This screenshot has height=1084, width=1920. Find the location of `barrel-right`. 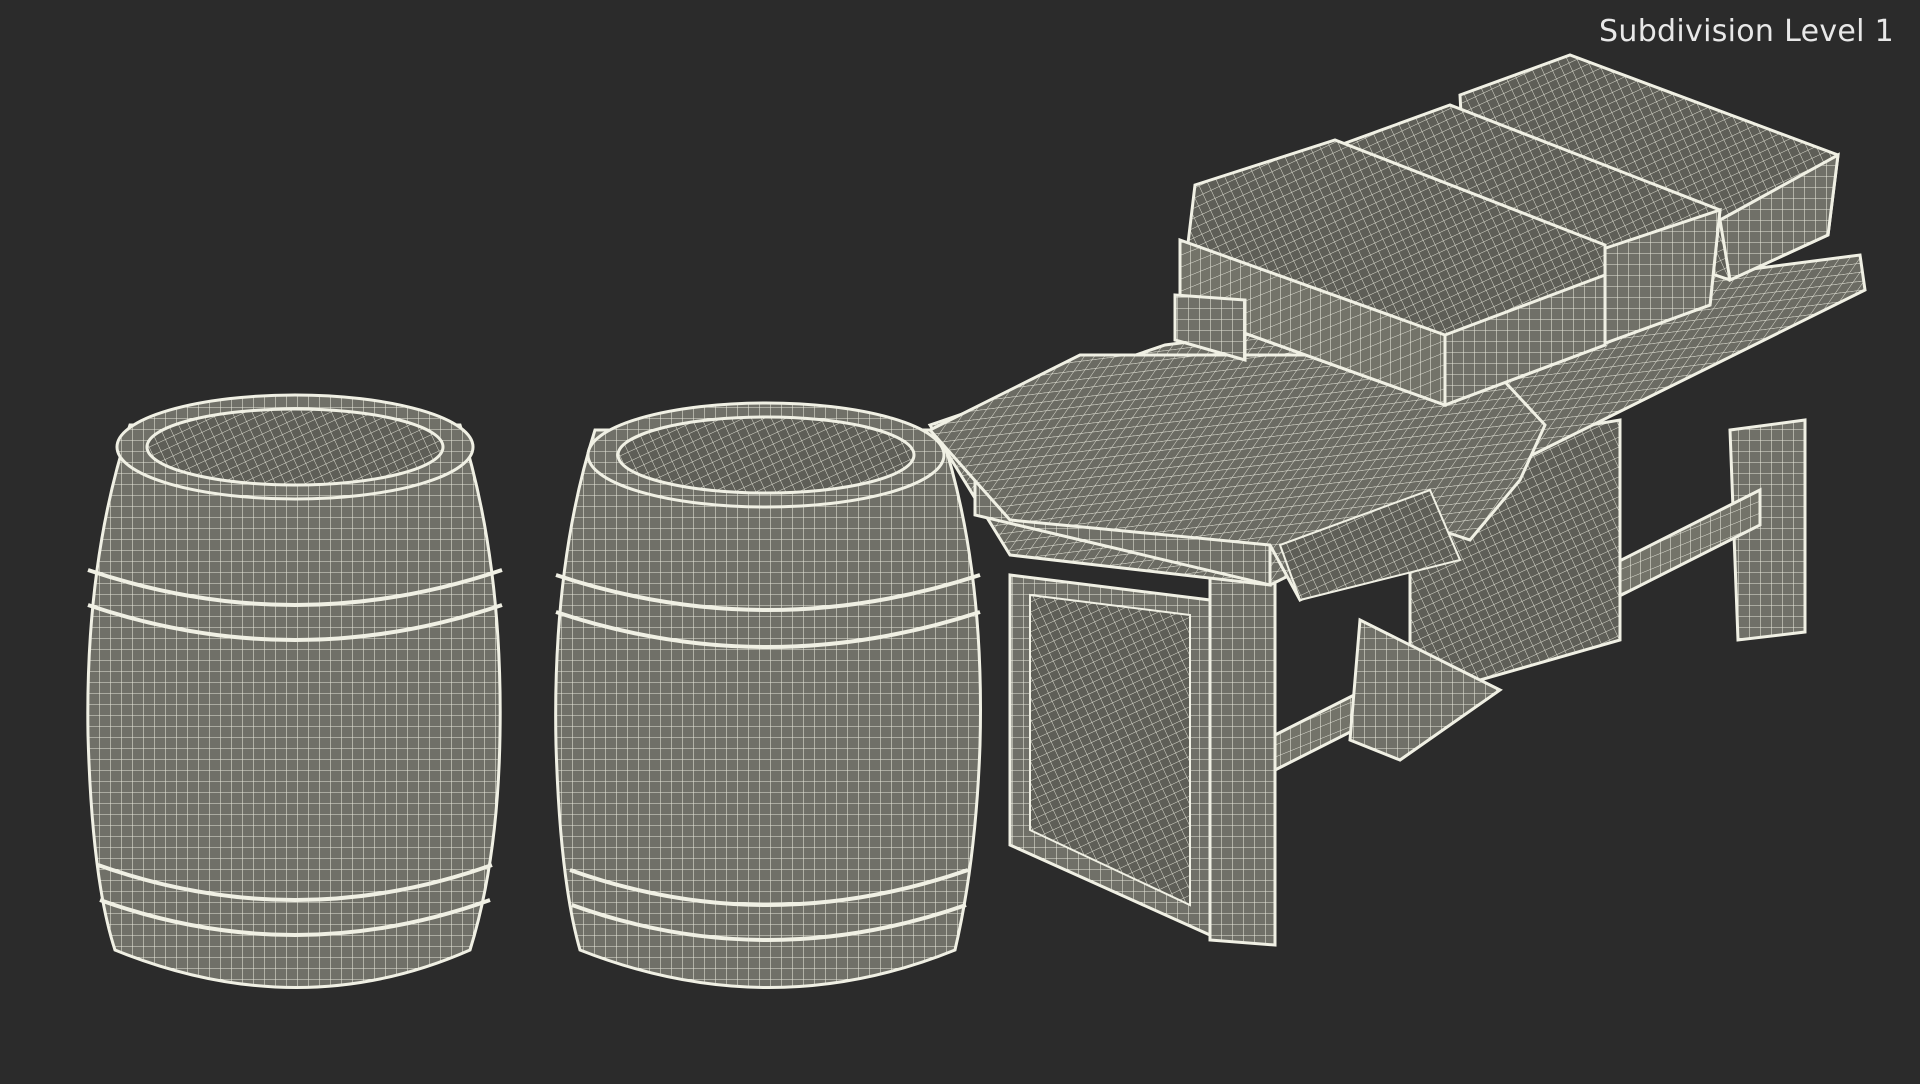

barrel-right is located at coordinates (768, 695).